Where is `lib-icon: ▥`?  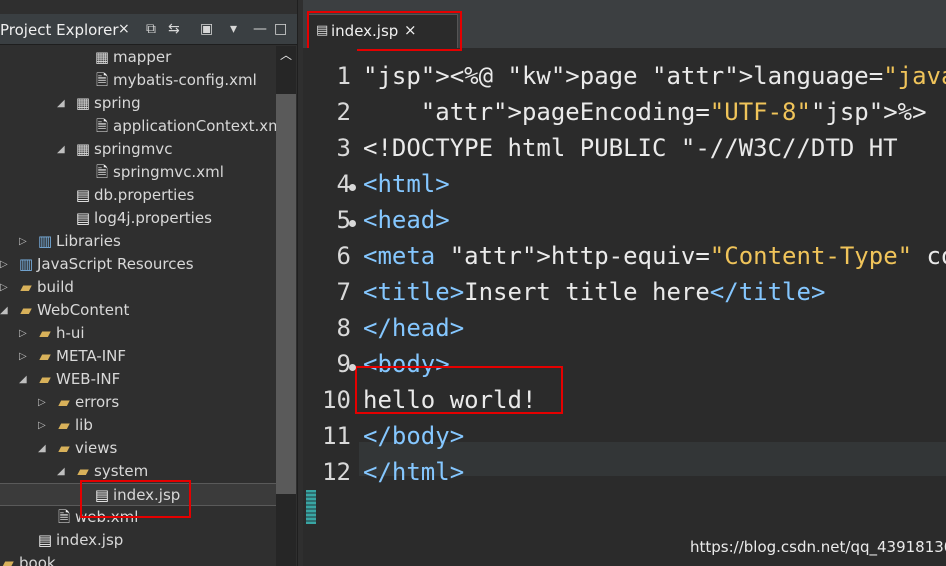 lib-icon: ▥ is located at coordinates (45, 241).